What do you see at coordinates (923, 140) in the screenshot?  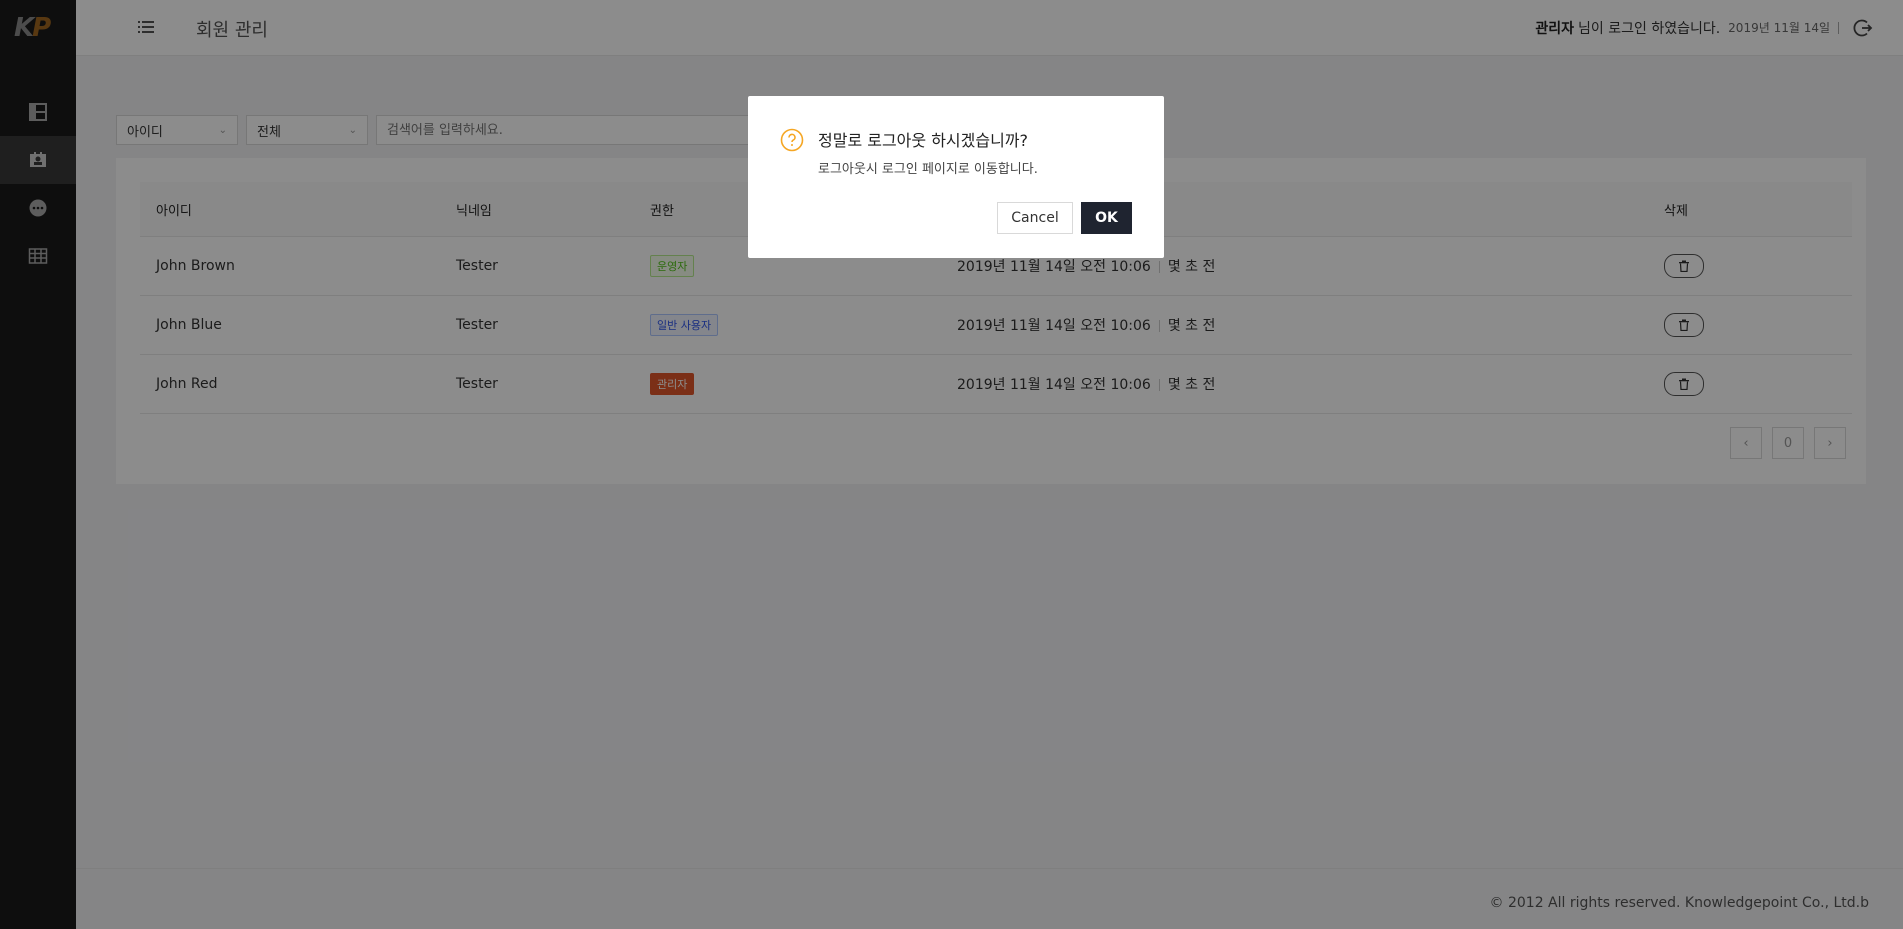 I see `dialog-title: 정말로 로그아웃 하시겠습니까?` at bounding box center [923, 140].